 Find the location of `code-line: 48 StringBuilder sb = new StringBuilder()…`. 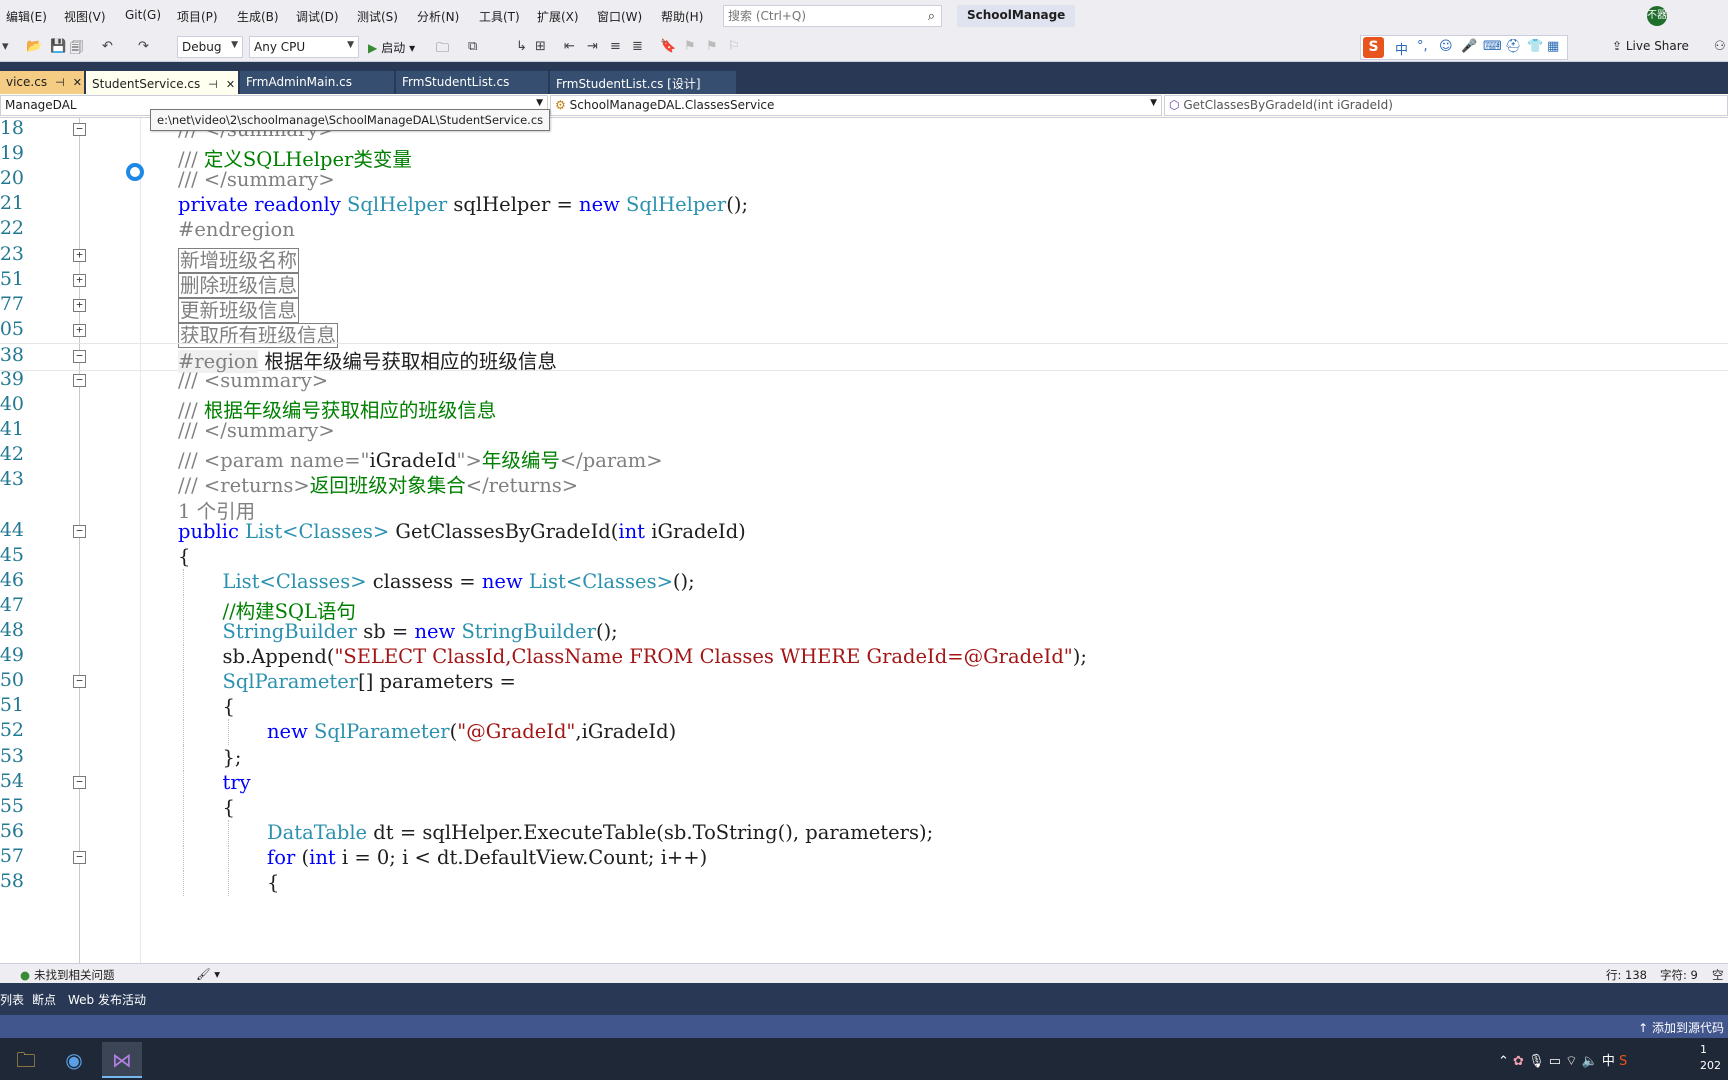

code-line: 48 StringBuilder sb = new StringBuilder()… is located at coordinates (864, 633).